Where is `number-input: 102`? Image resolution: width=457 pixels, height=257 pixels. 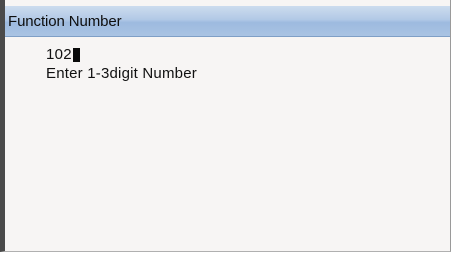
number-input: 102 is located at coordinates (121, 54).